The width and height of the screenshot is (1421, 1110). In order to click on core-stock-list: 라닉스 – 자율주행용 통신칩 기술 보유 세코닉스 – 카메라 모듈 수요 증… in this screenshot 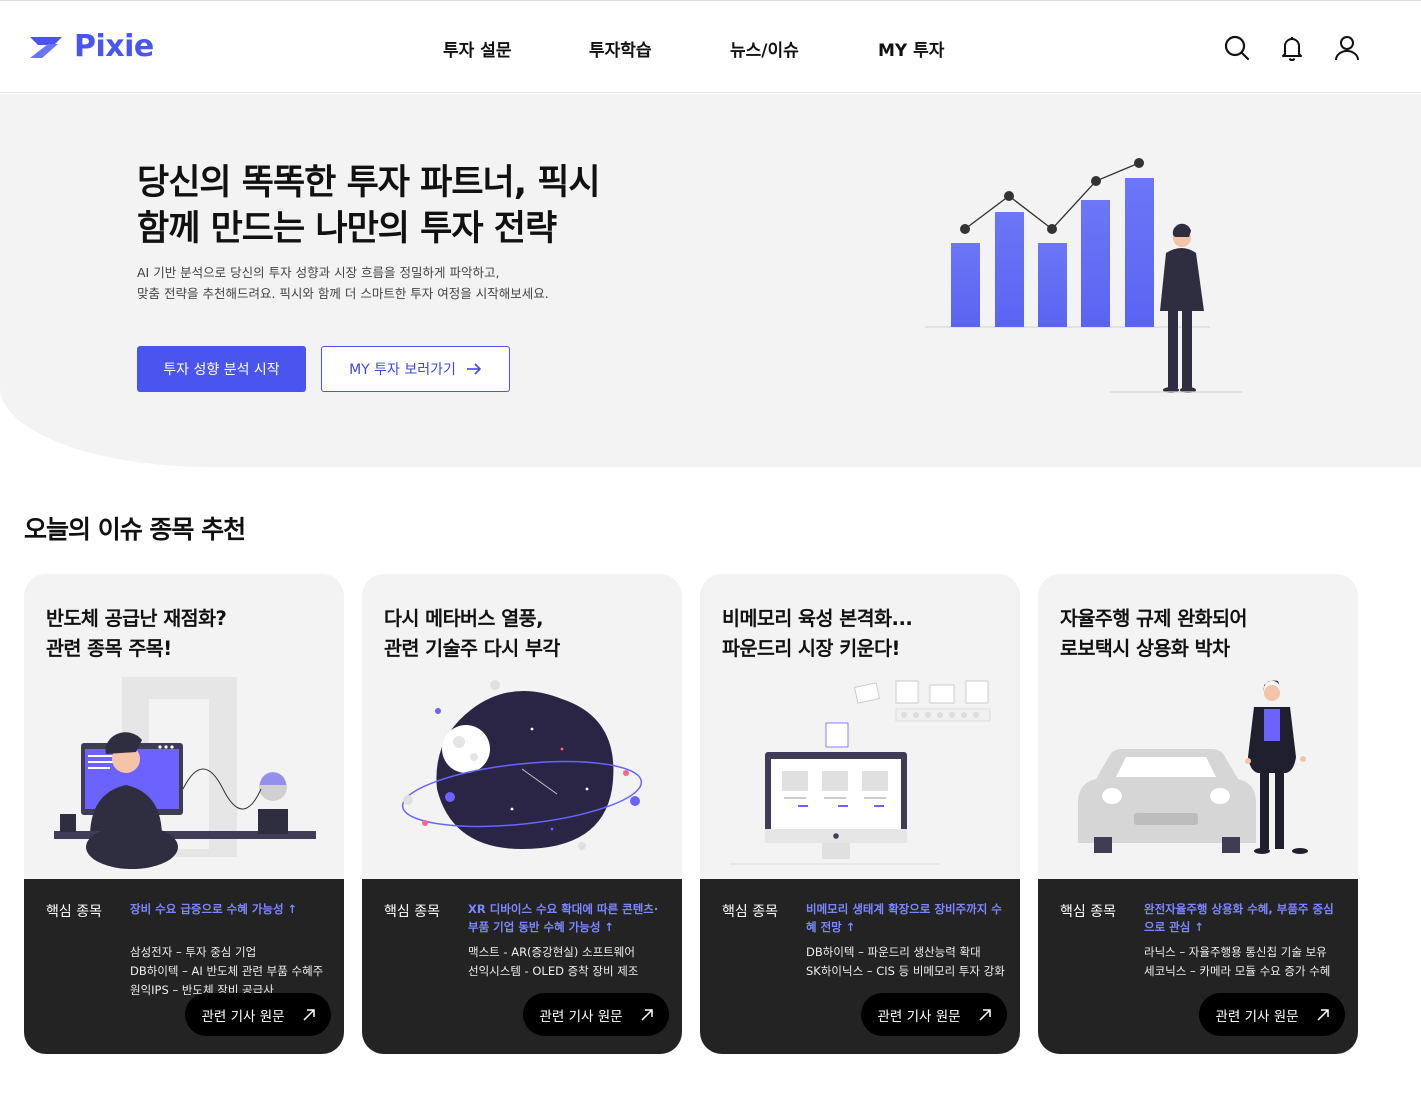, I will do `click(1237, 962)`.